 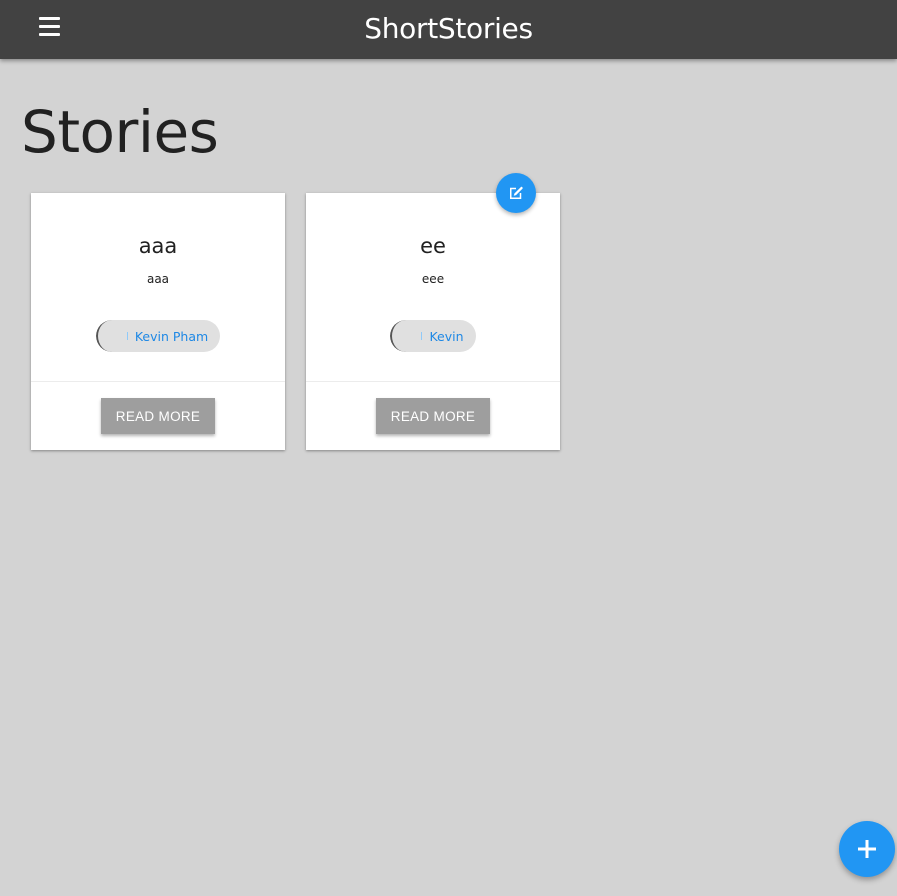 I want to click on story-title: aaa, so click(x=158, y=246).